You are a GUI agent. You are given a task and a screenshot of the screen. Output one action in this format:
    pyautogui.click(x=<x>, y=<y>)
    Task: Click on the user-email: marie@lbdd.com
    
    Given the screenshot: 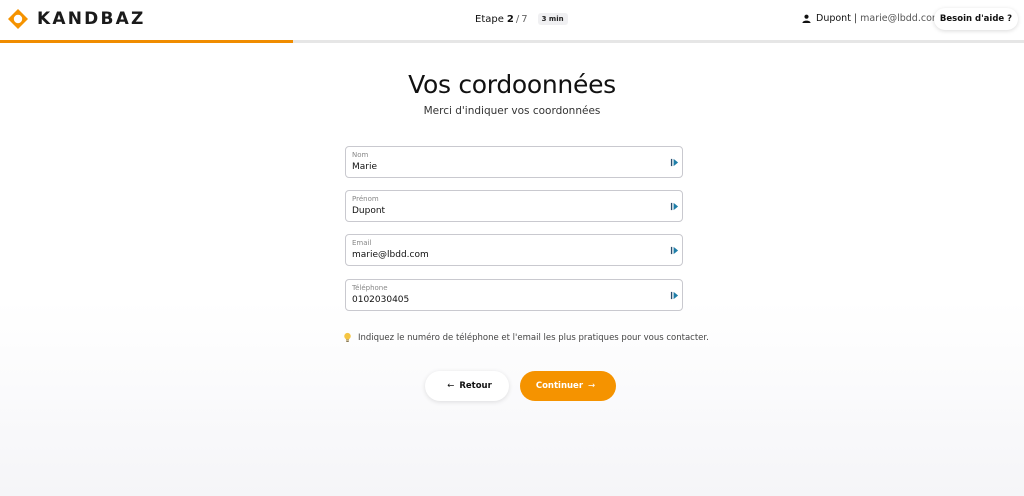 What is the action you would take?
    pyautogui.click(x=901, y=18)
    